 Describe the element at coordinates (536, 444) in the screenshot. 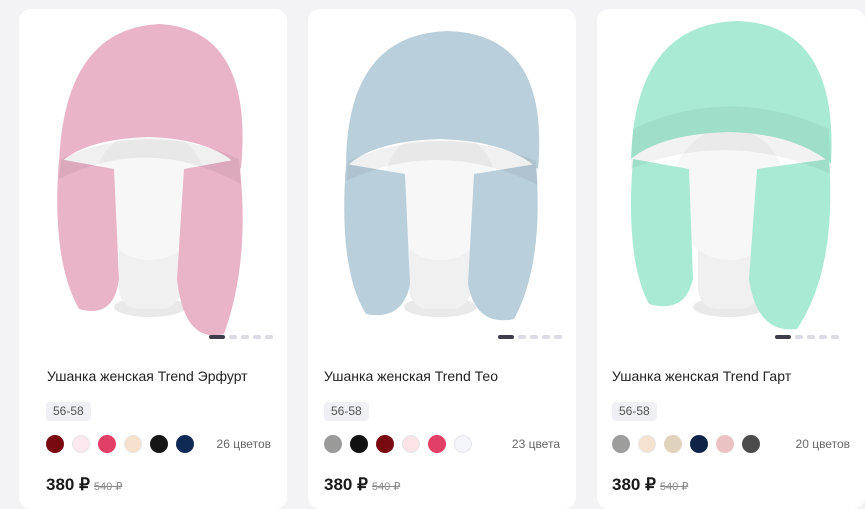

I see `colors-count: 23 цвета` at that location.